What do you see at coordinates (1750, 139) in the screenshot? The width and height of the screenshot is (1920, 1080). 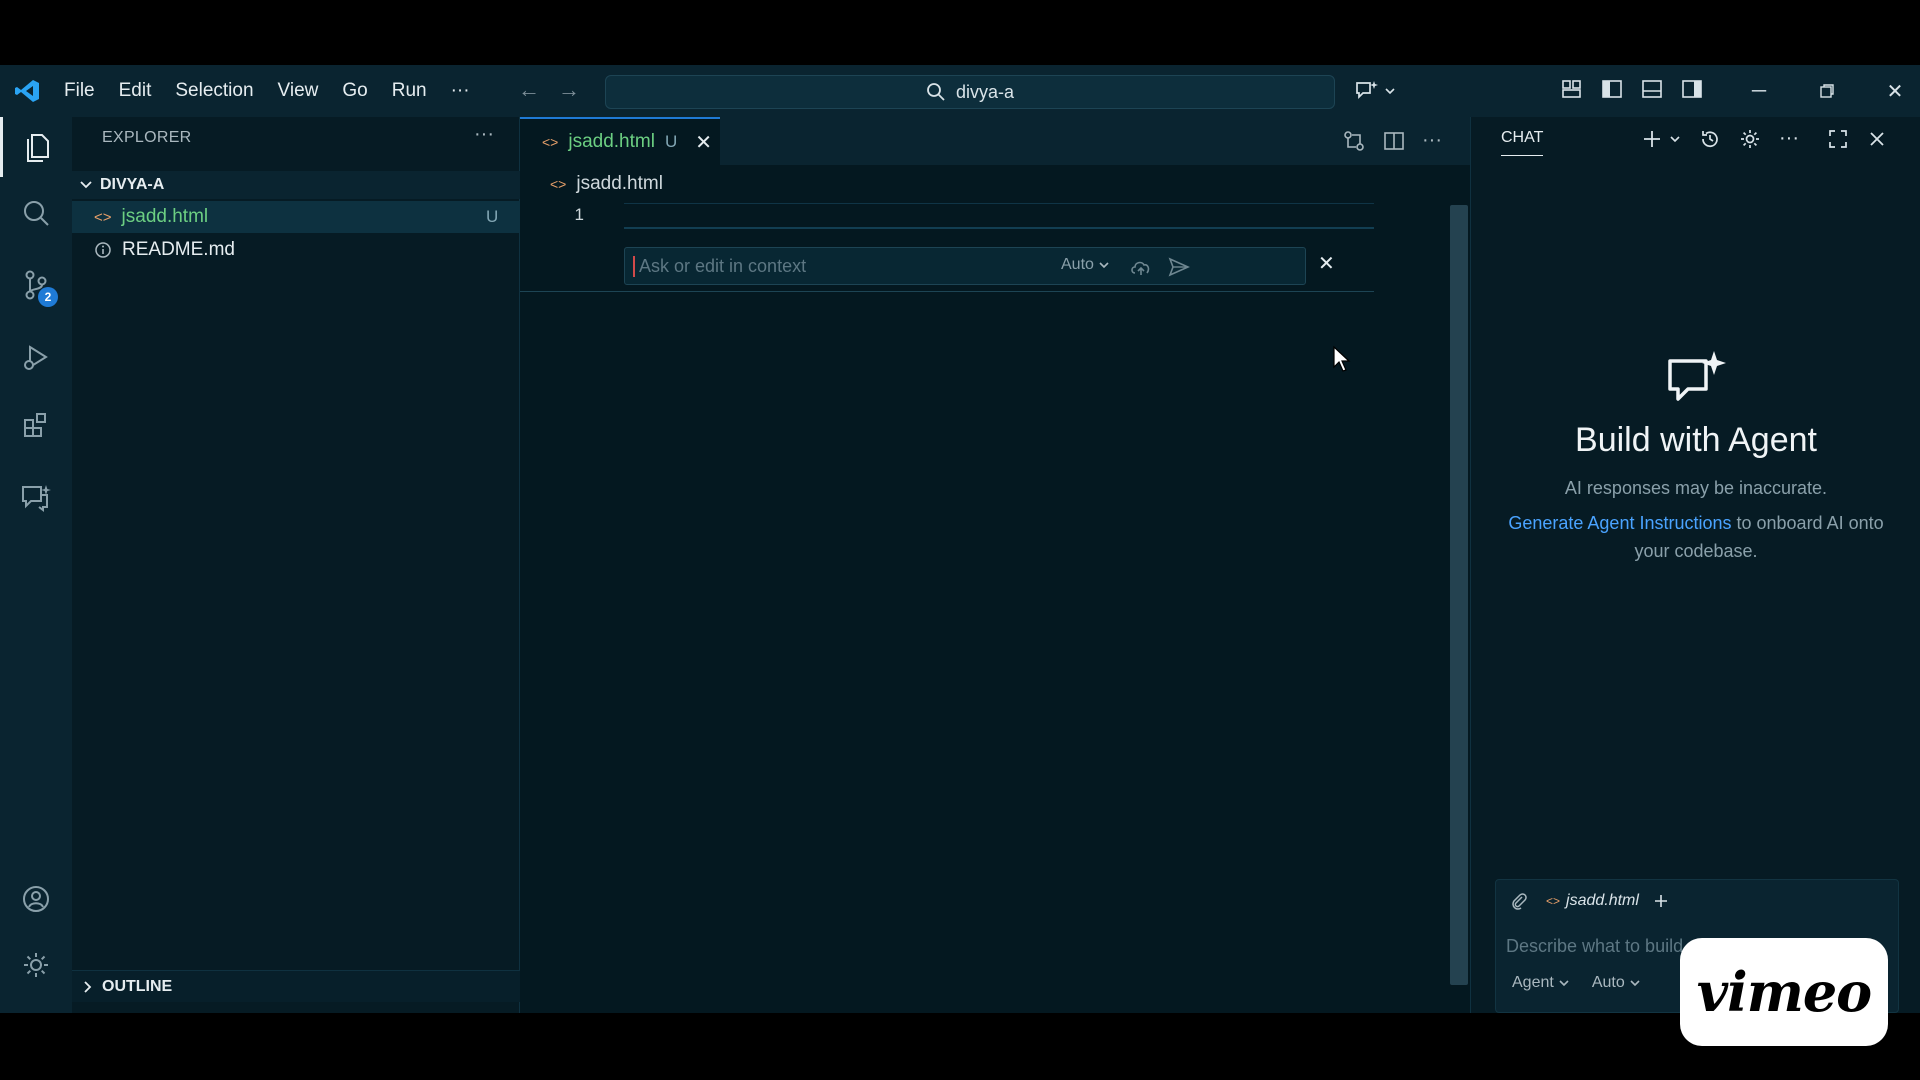 I see `chat-settings-gear-icon` at bounding box center [1750, 139].